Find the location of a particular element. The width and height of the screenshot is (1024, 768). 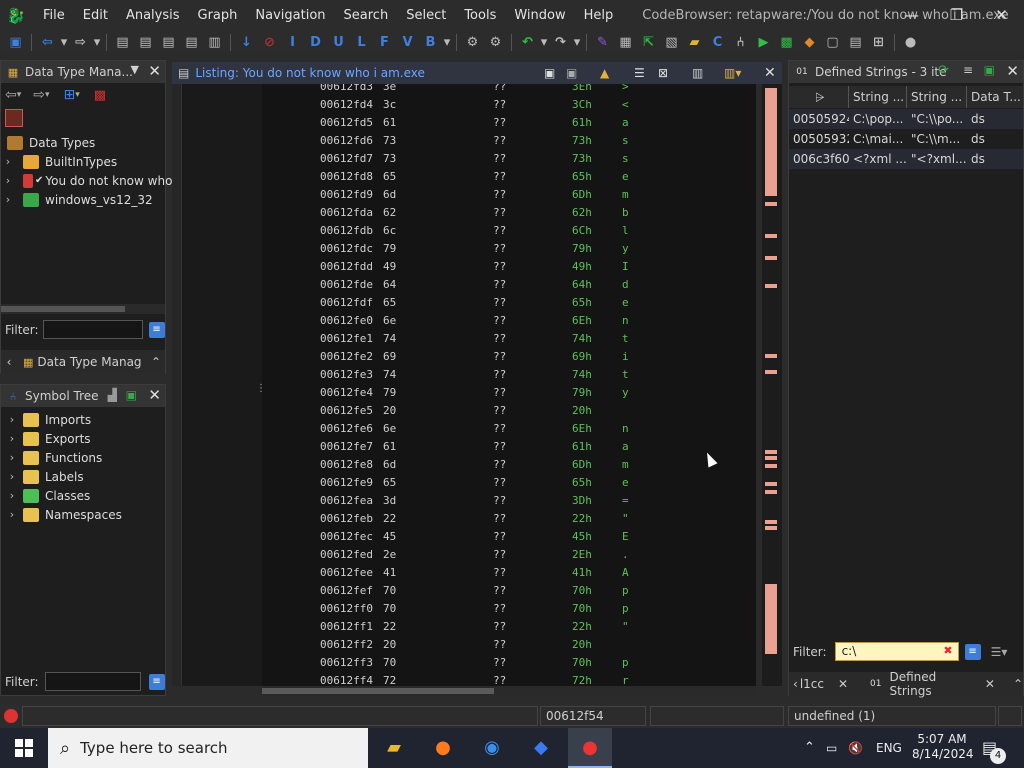

dt-archive-icon is located at coordinates (14, 118).